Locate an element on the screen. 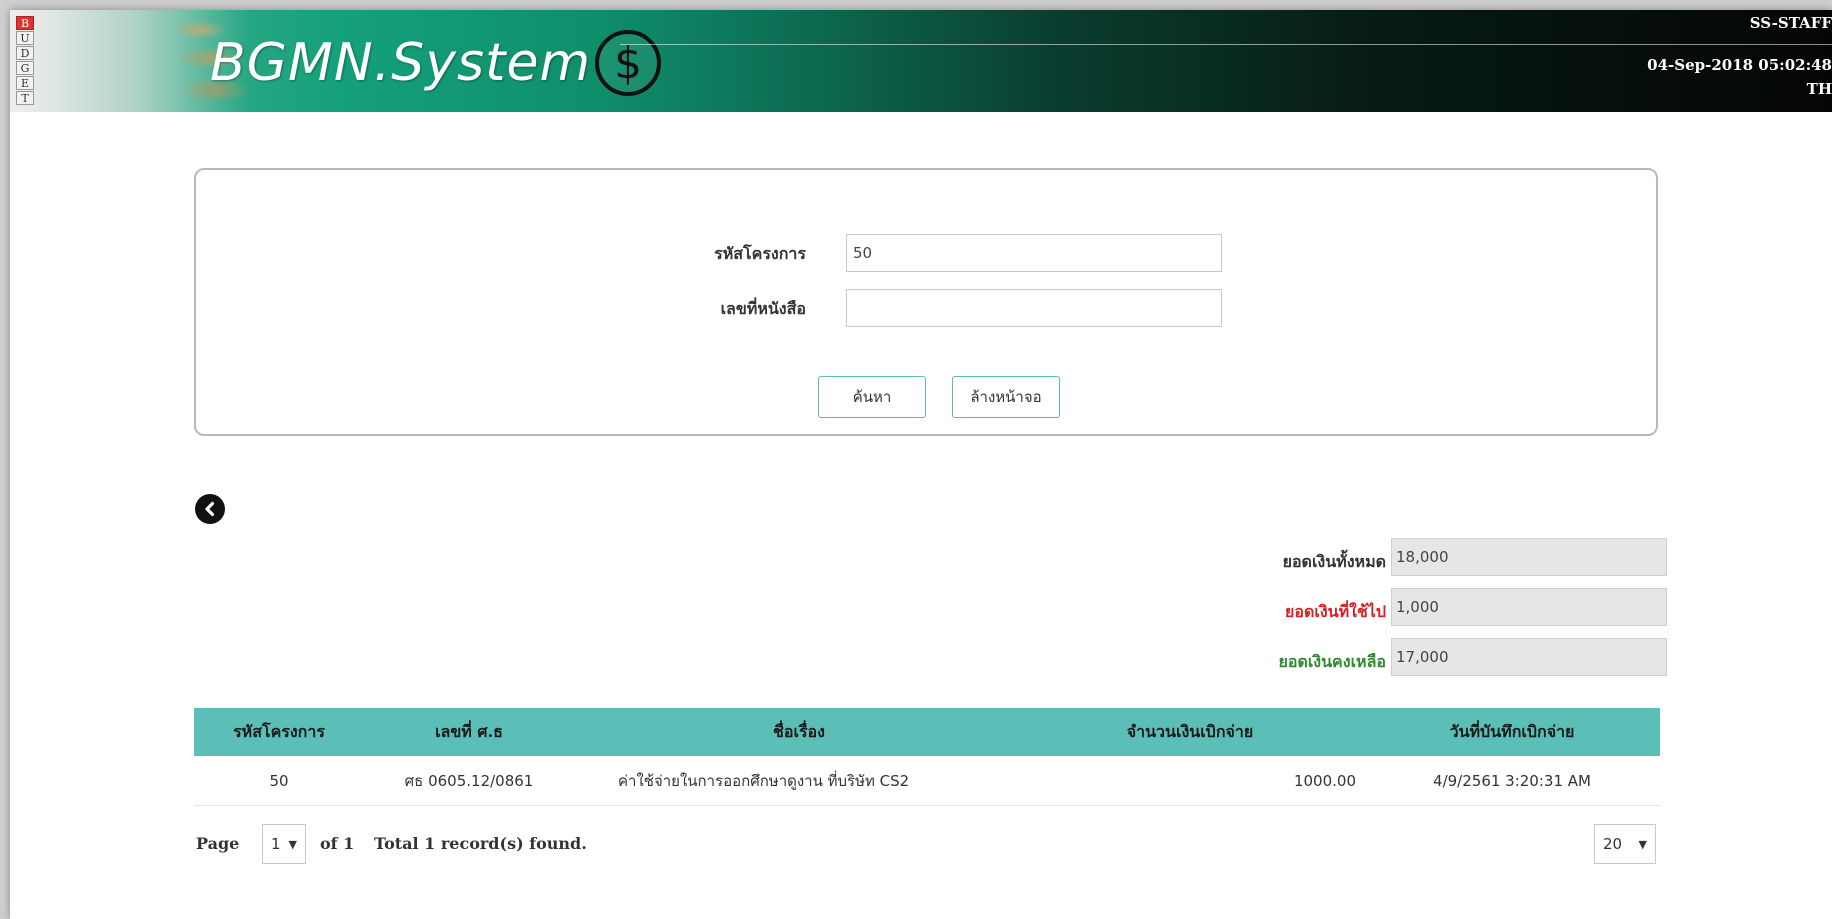  cell-record-date: 4/9/2561 3:20:31 AM is located at coordinates (1512, 780).